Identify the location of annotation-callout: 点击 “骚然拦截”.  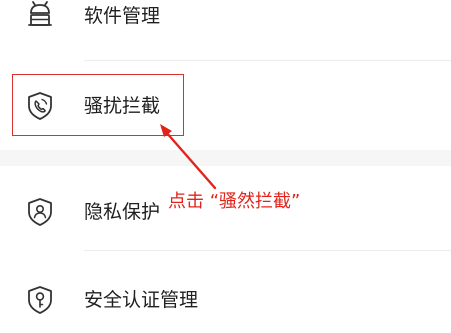
(234, 201).